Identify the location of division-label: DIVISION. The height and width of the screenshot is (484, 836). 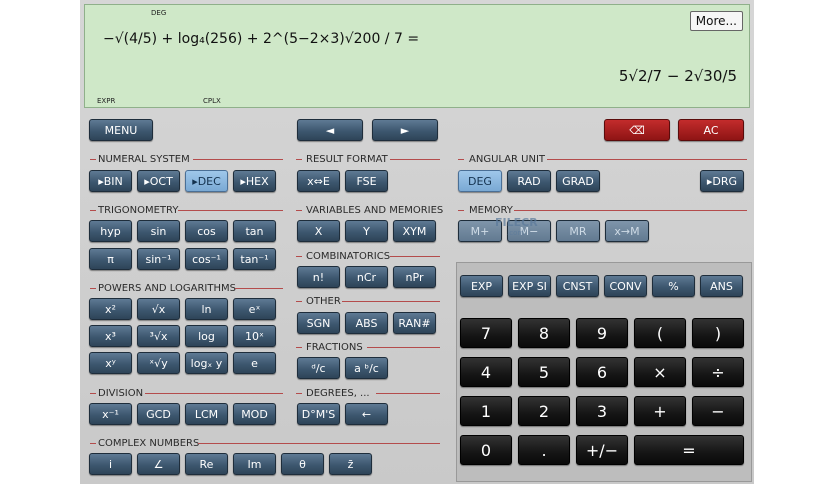
(121, 393).